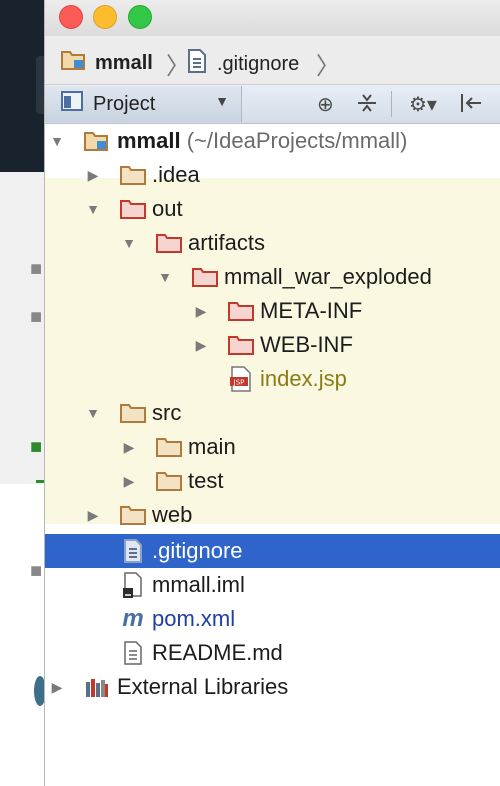 Image resolution: width=500 pixels, height=786 pixels. Describe the element at coordinates (272, 18) in the screenshot. I see `title-bar` at that location.